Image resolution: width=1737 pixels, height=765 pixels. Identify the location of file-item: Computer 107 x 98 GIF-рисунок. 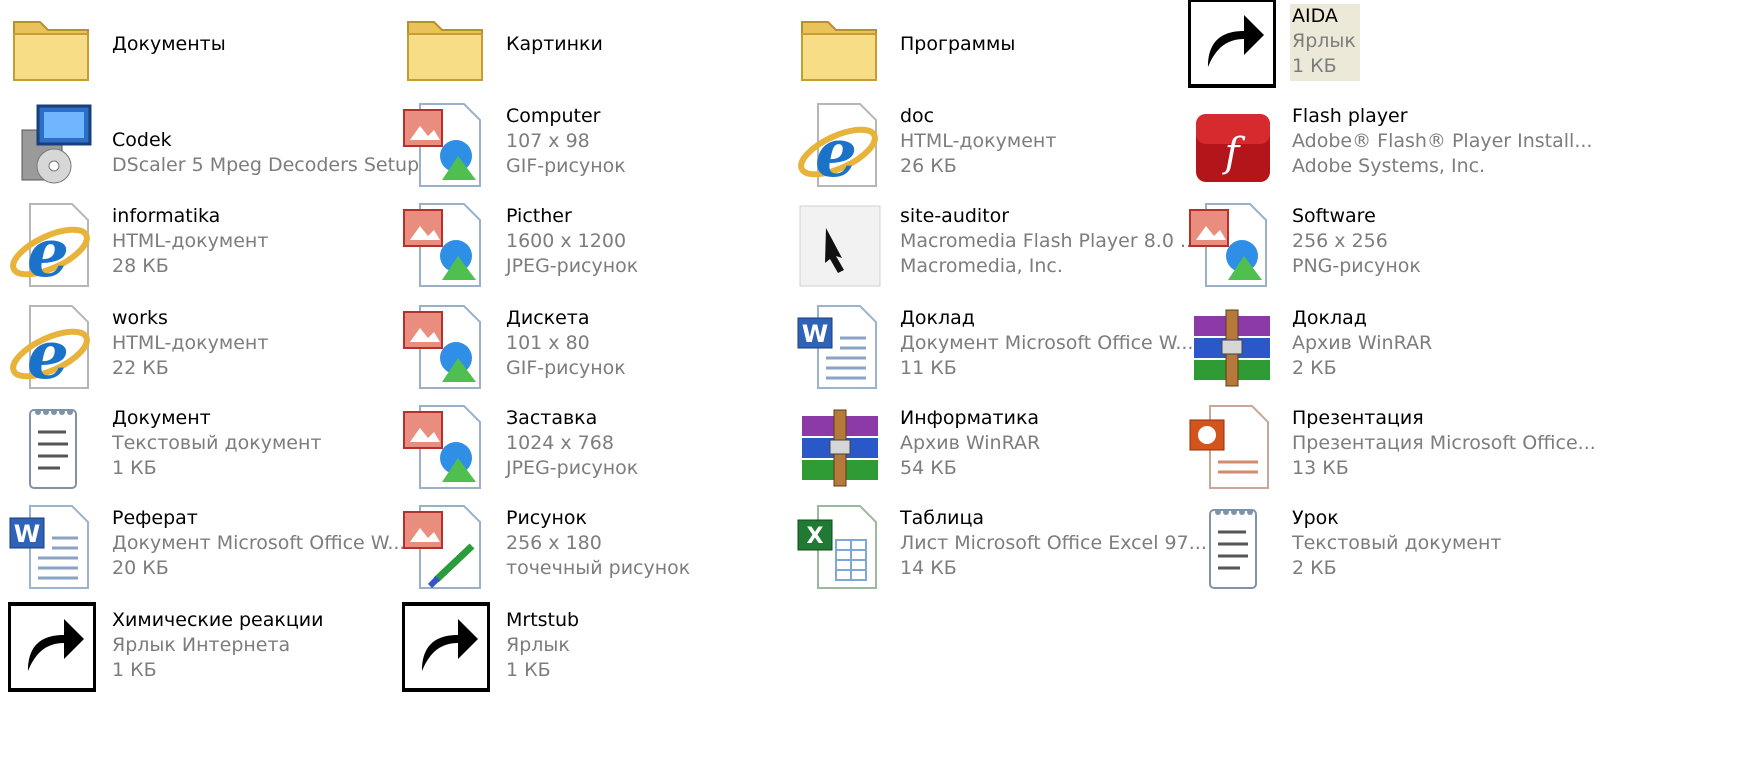
(592, 150).